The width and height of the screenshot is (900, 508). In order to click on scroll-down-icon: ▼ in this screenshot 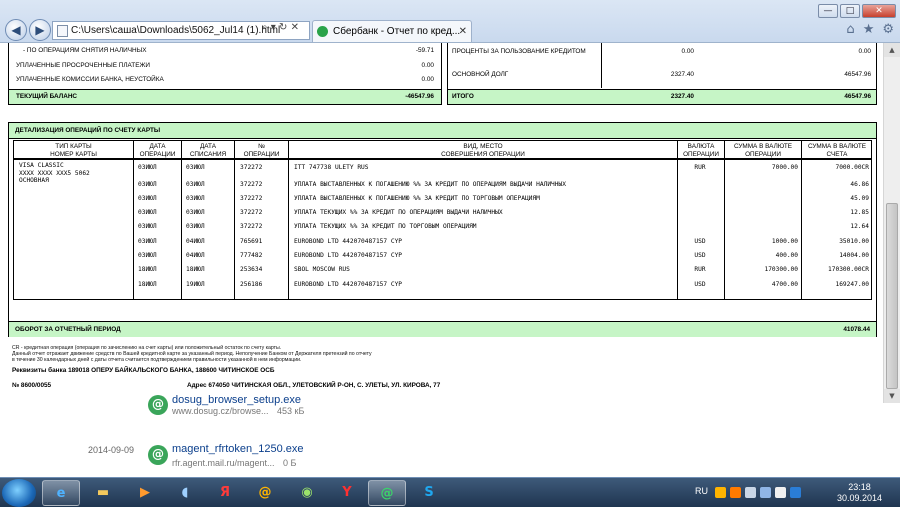, I will do `click(892, 396)`.